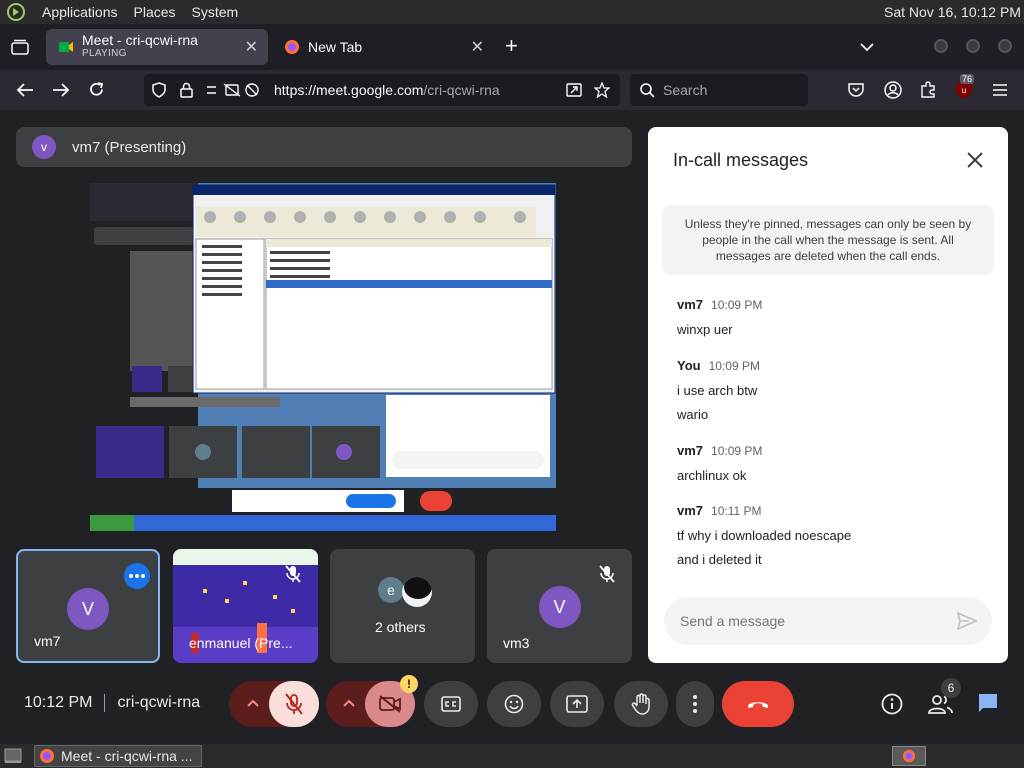  What do you see at coordinates (335, 47) in the screenshot?
I see `tab-new-tab-title: New Tab` at bounding box center [335, 47].